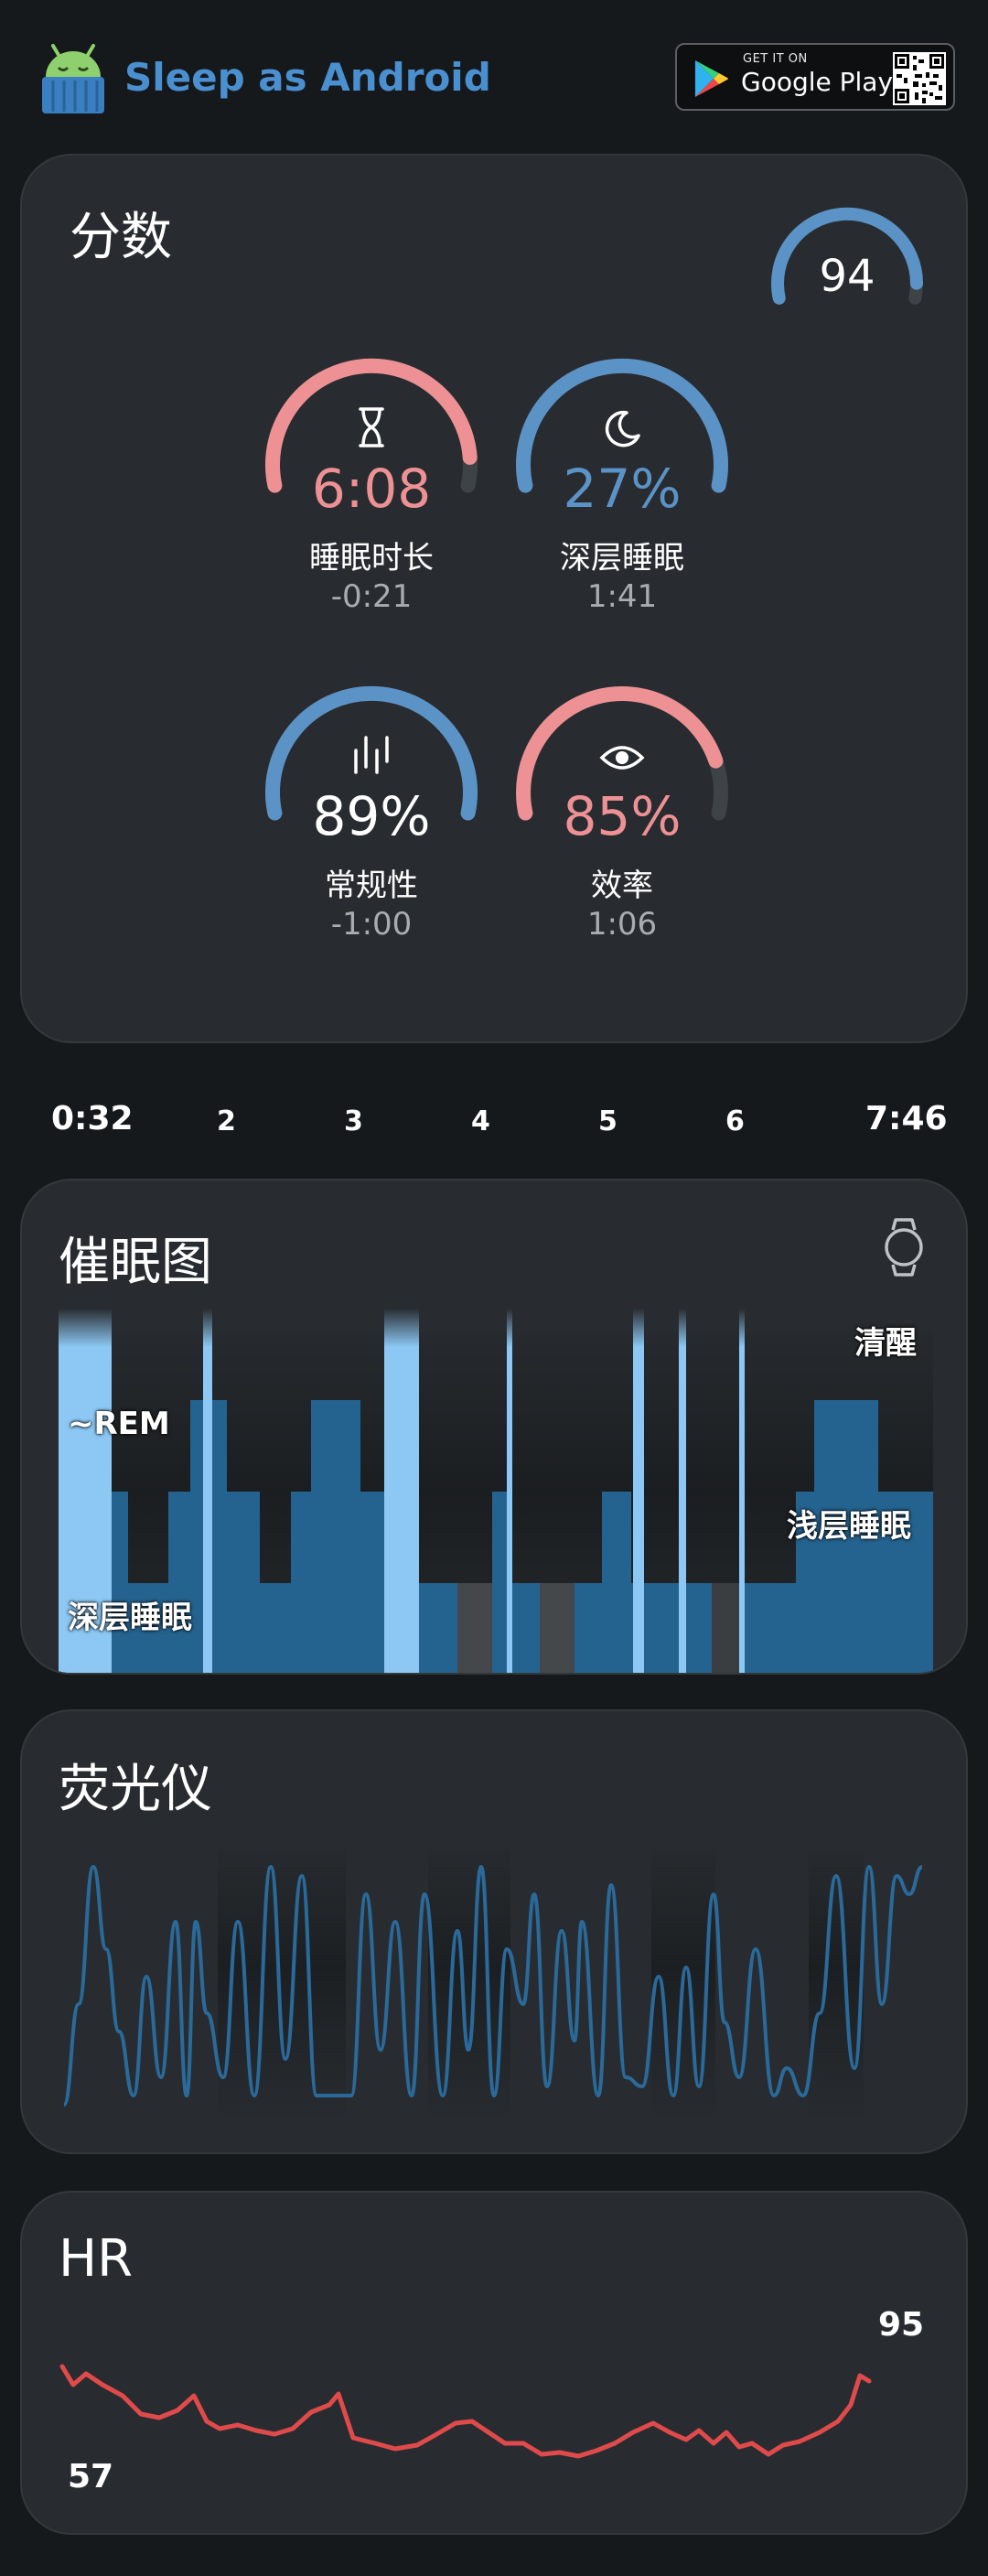  I want to click on sleep-duration-delta: -0:21, so click(372, 596).